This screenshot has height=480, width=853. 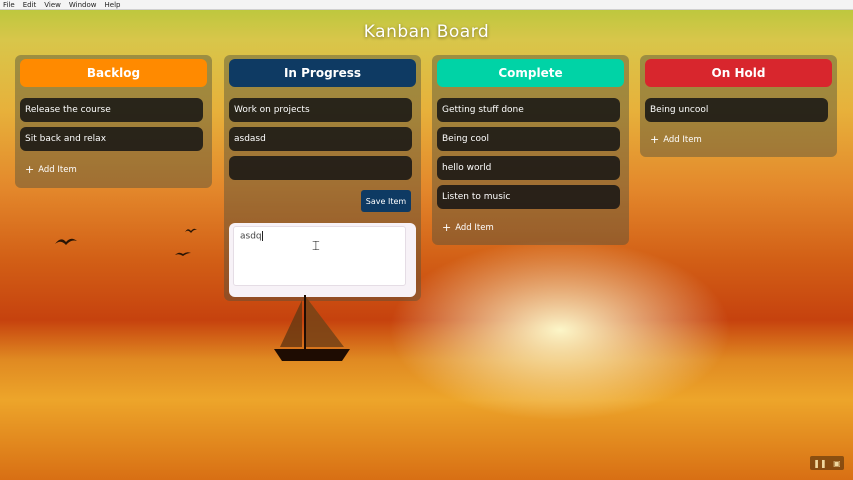 I want to click on card: Being uncool, so click(x=736, y=110).